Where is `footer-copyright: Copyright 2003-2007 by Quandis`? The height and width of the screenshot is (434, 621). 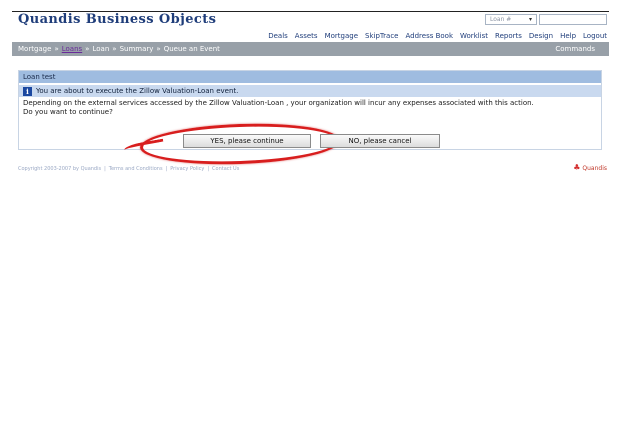
footer-copyright: Copyright 2003-2007 by Quandis is located at coordinates (60, 169).